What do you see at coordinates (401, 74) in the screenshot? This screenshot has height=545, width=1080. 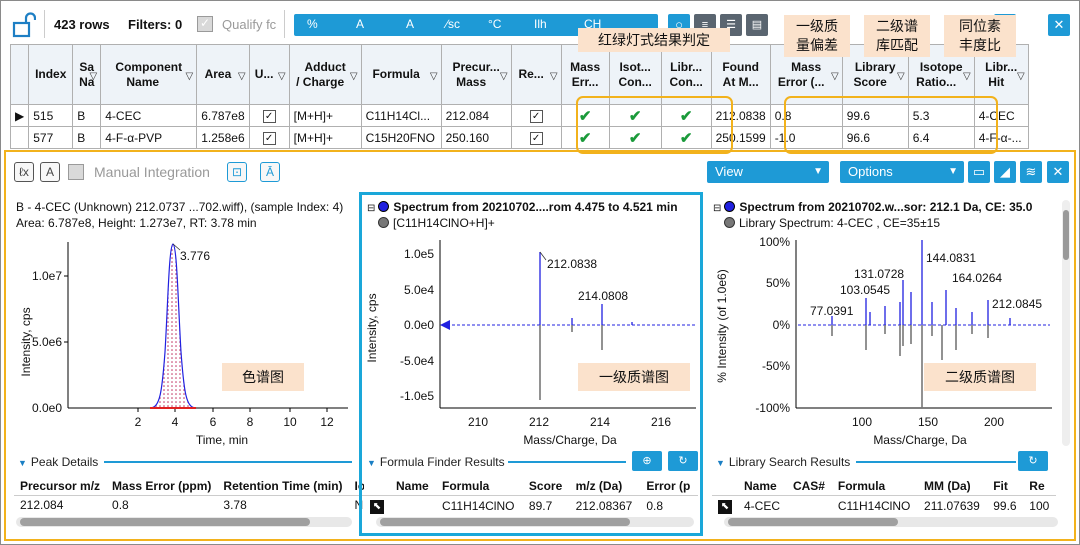 I see `col-formula: Formula ▽` at bounding box center [401, 74].